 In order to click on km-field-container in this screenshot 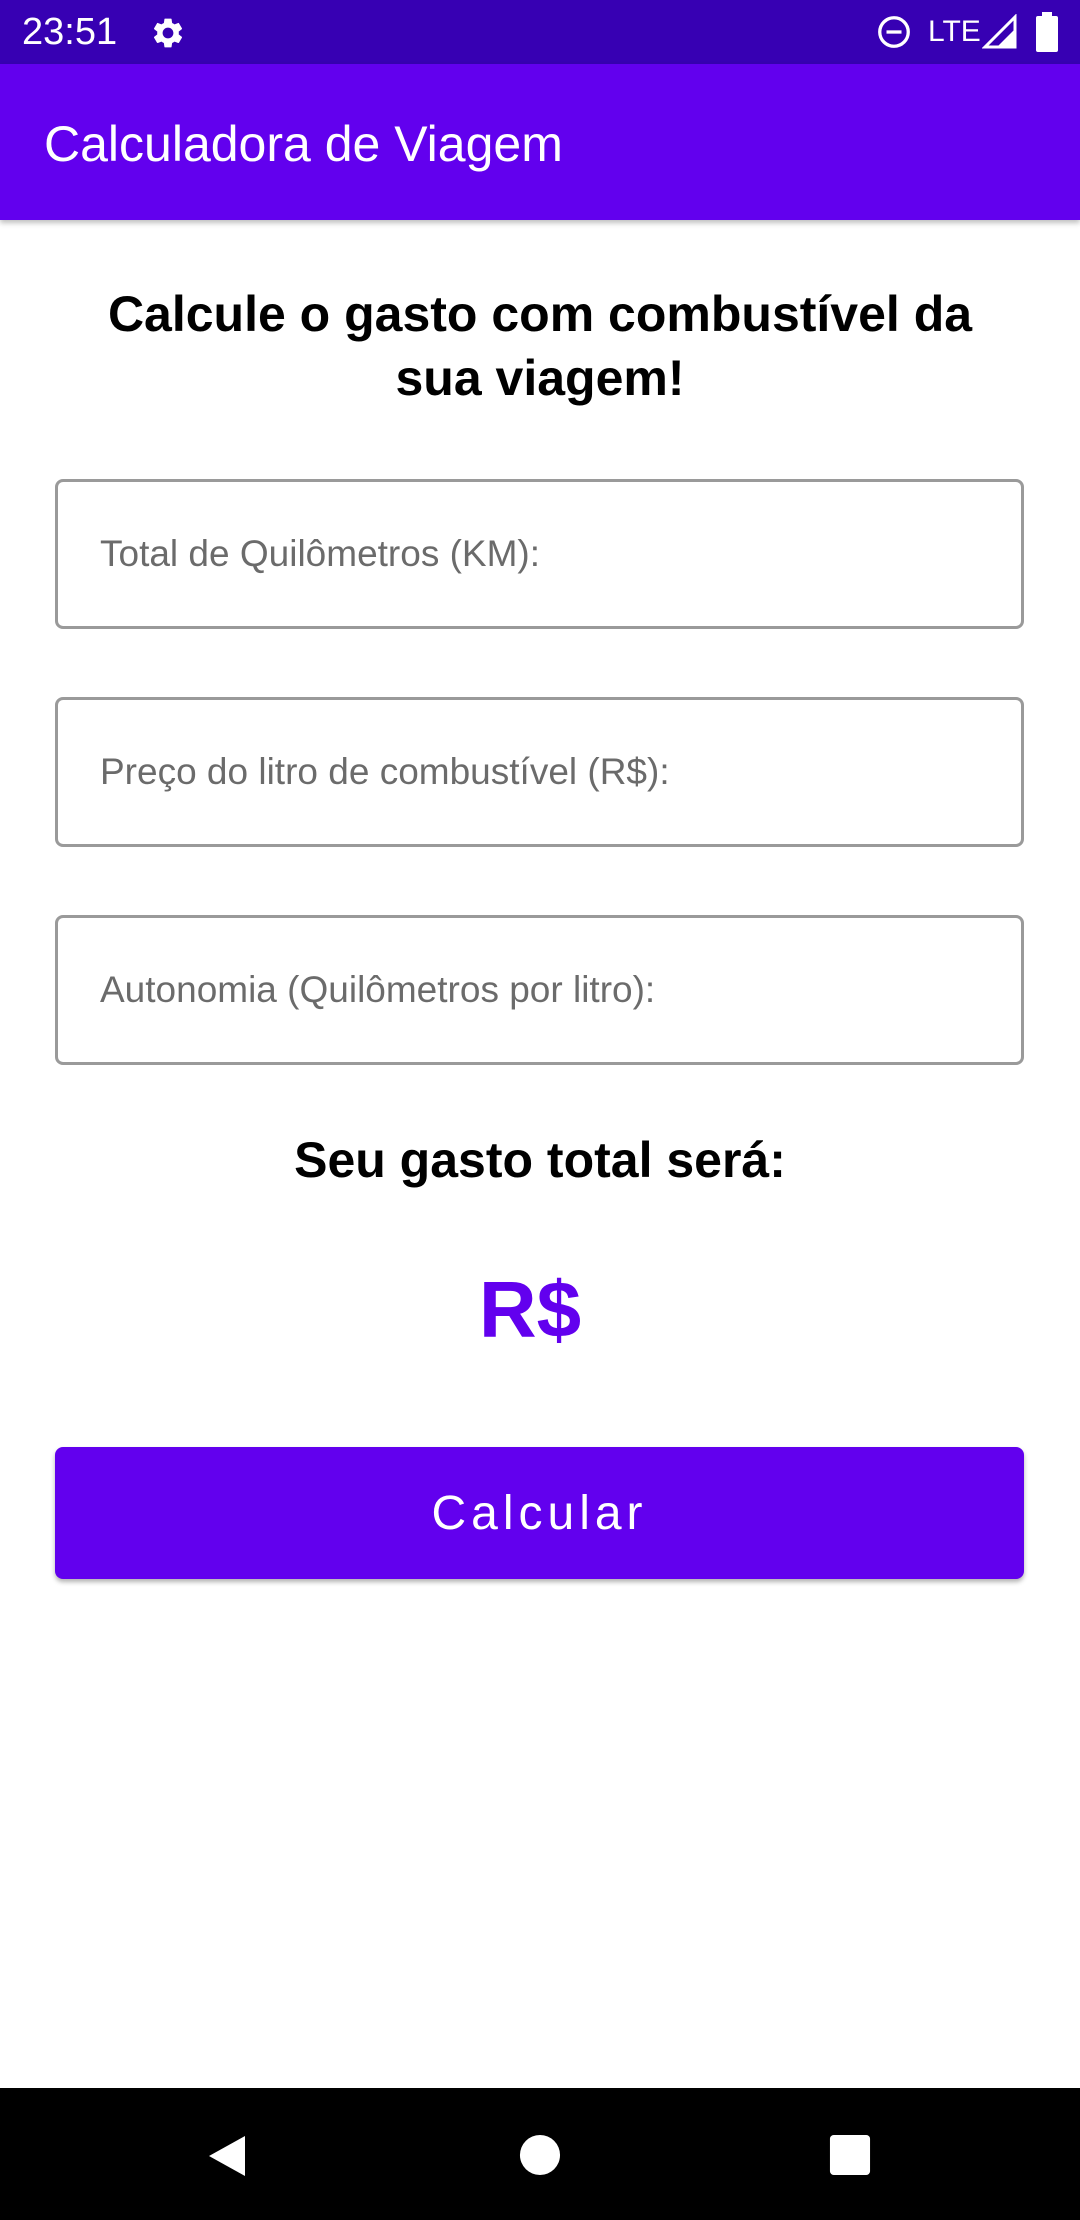, I will do `click(539, 554)`.